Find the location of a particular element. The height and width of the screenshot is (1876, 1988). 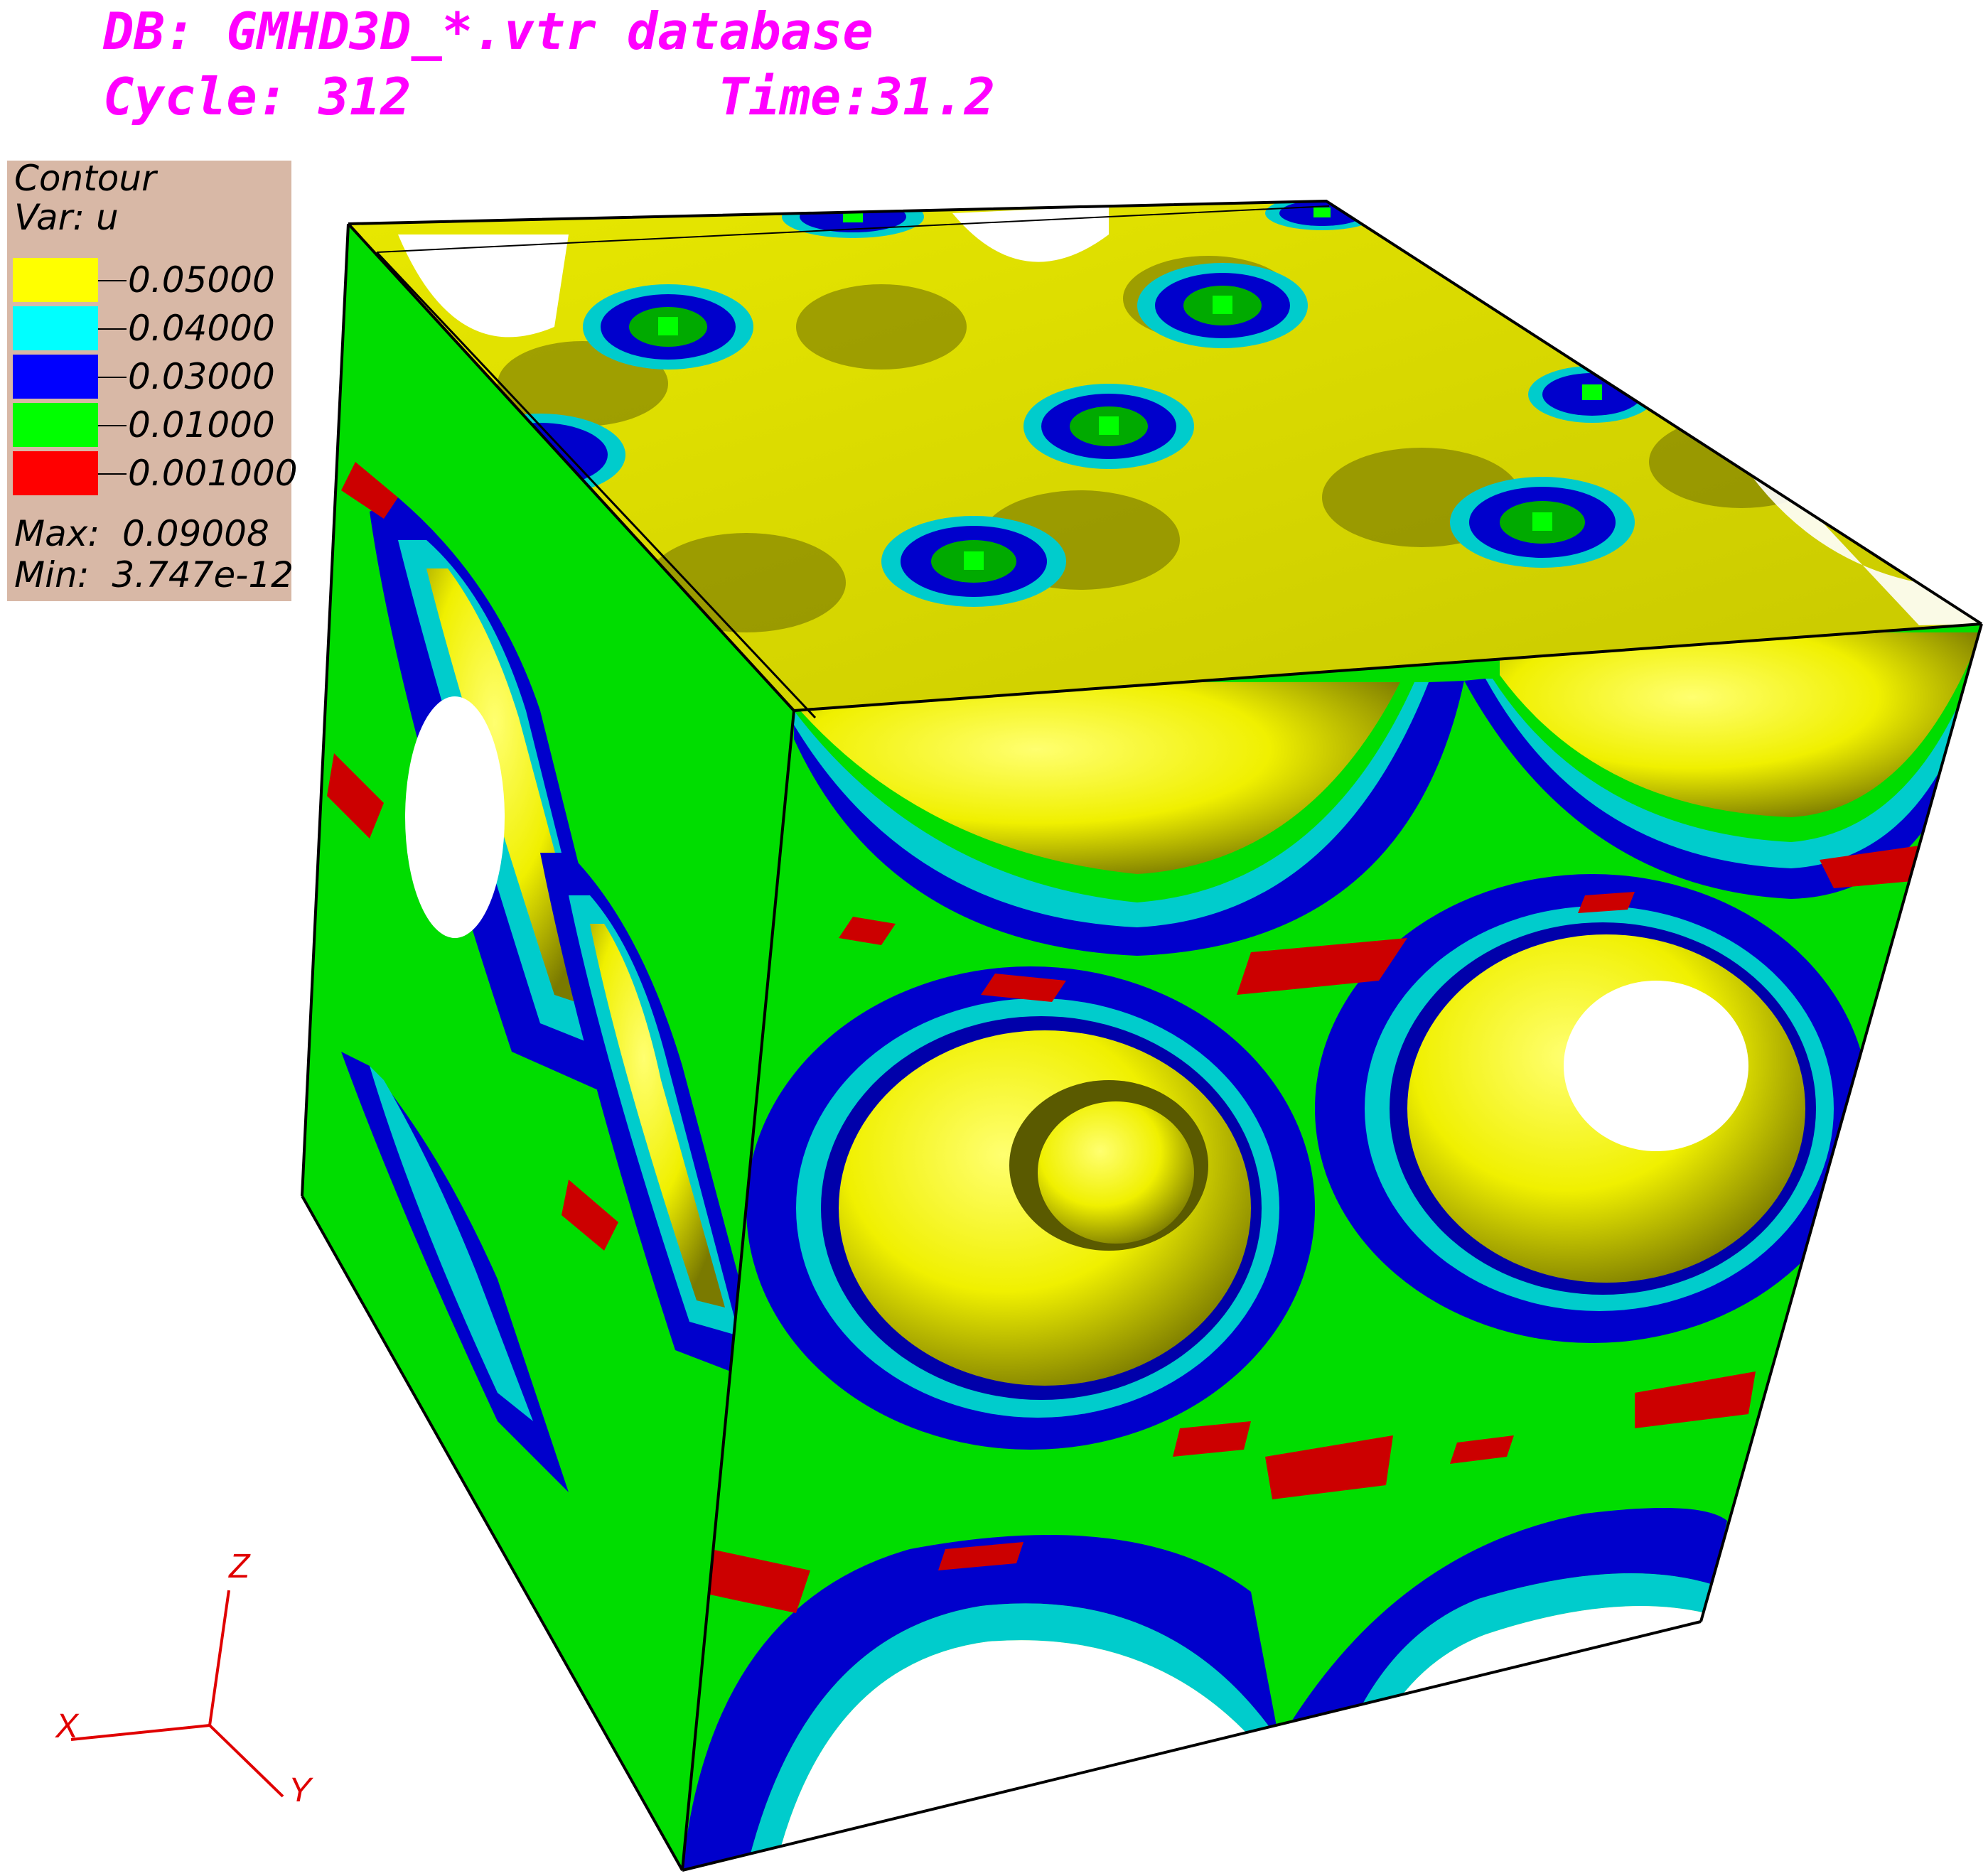

axis-label-y: Y is located at coordinates (301, 1790).